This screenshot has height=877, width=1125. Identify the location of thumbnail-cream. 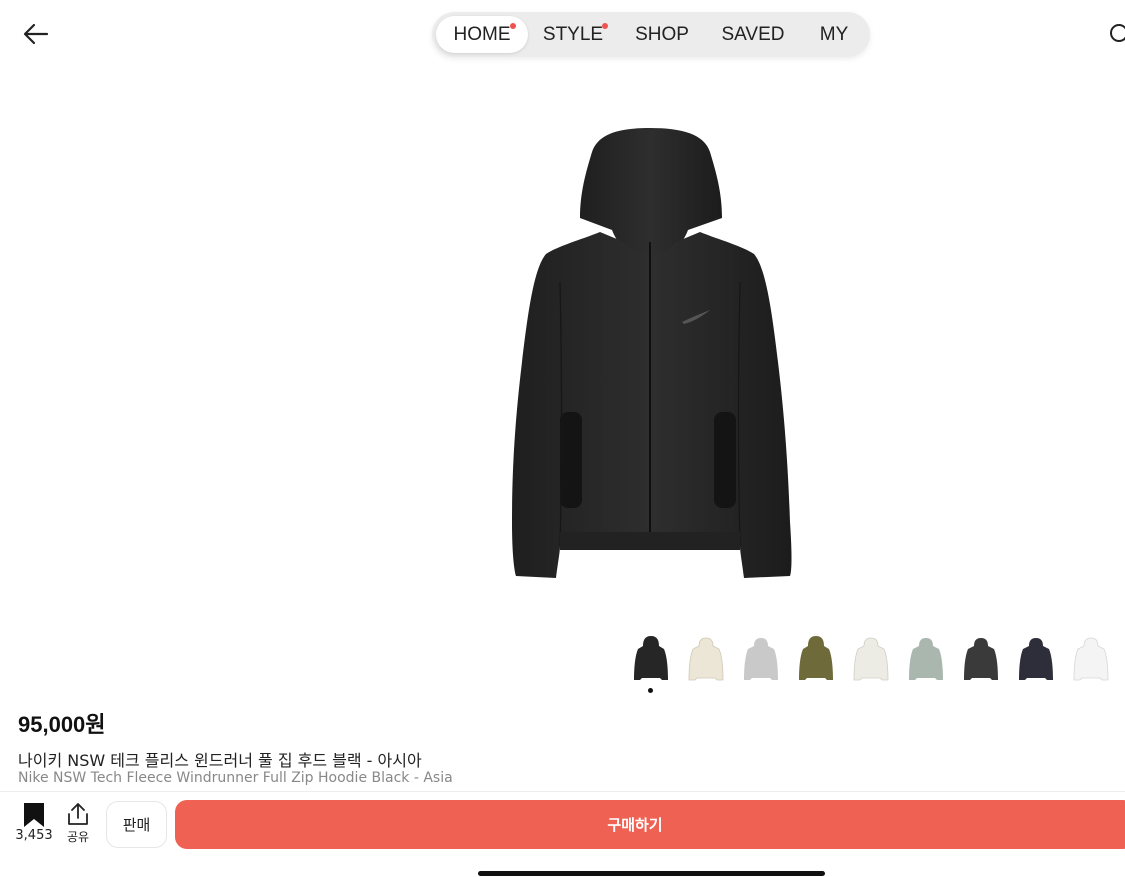
(706, 659).